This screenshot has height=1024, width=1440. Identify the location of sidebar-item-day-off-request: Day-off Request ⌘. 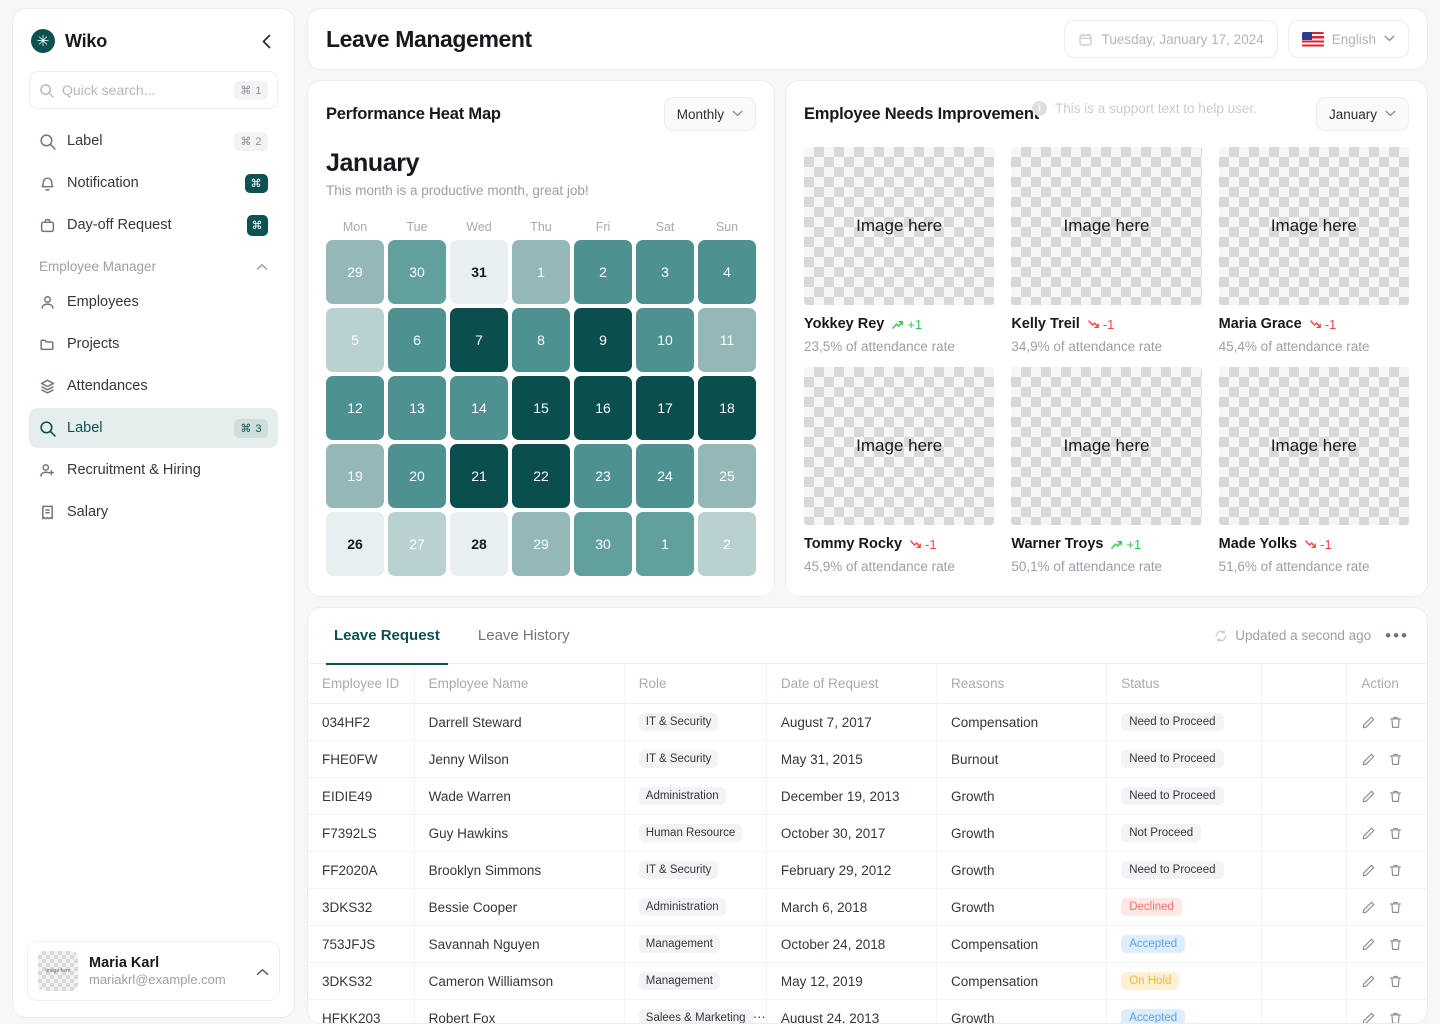
(153, 225).